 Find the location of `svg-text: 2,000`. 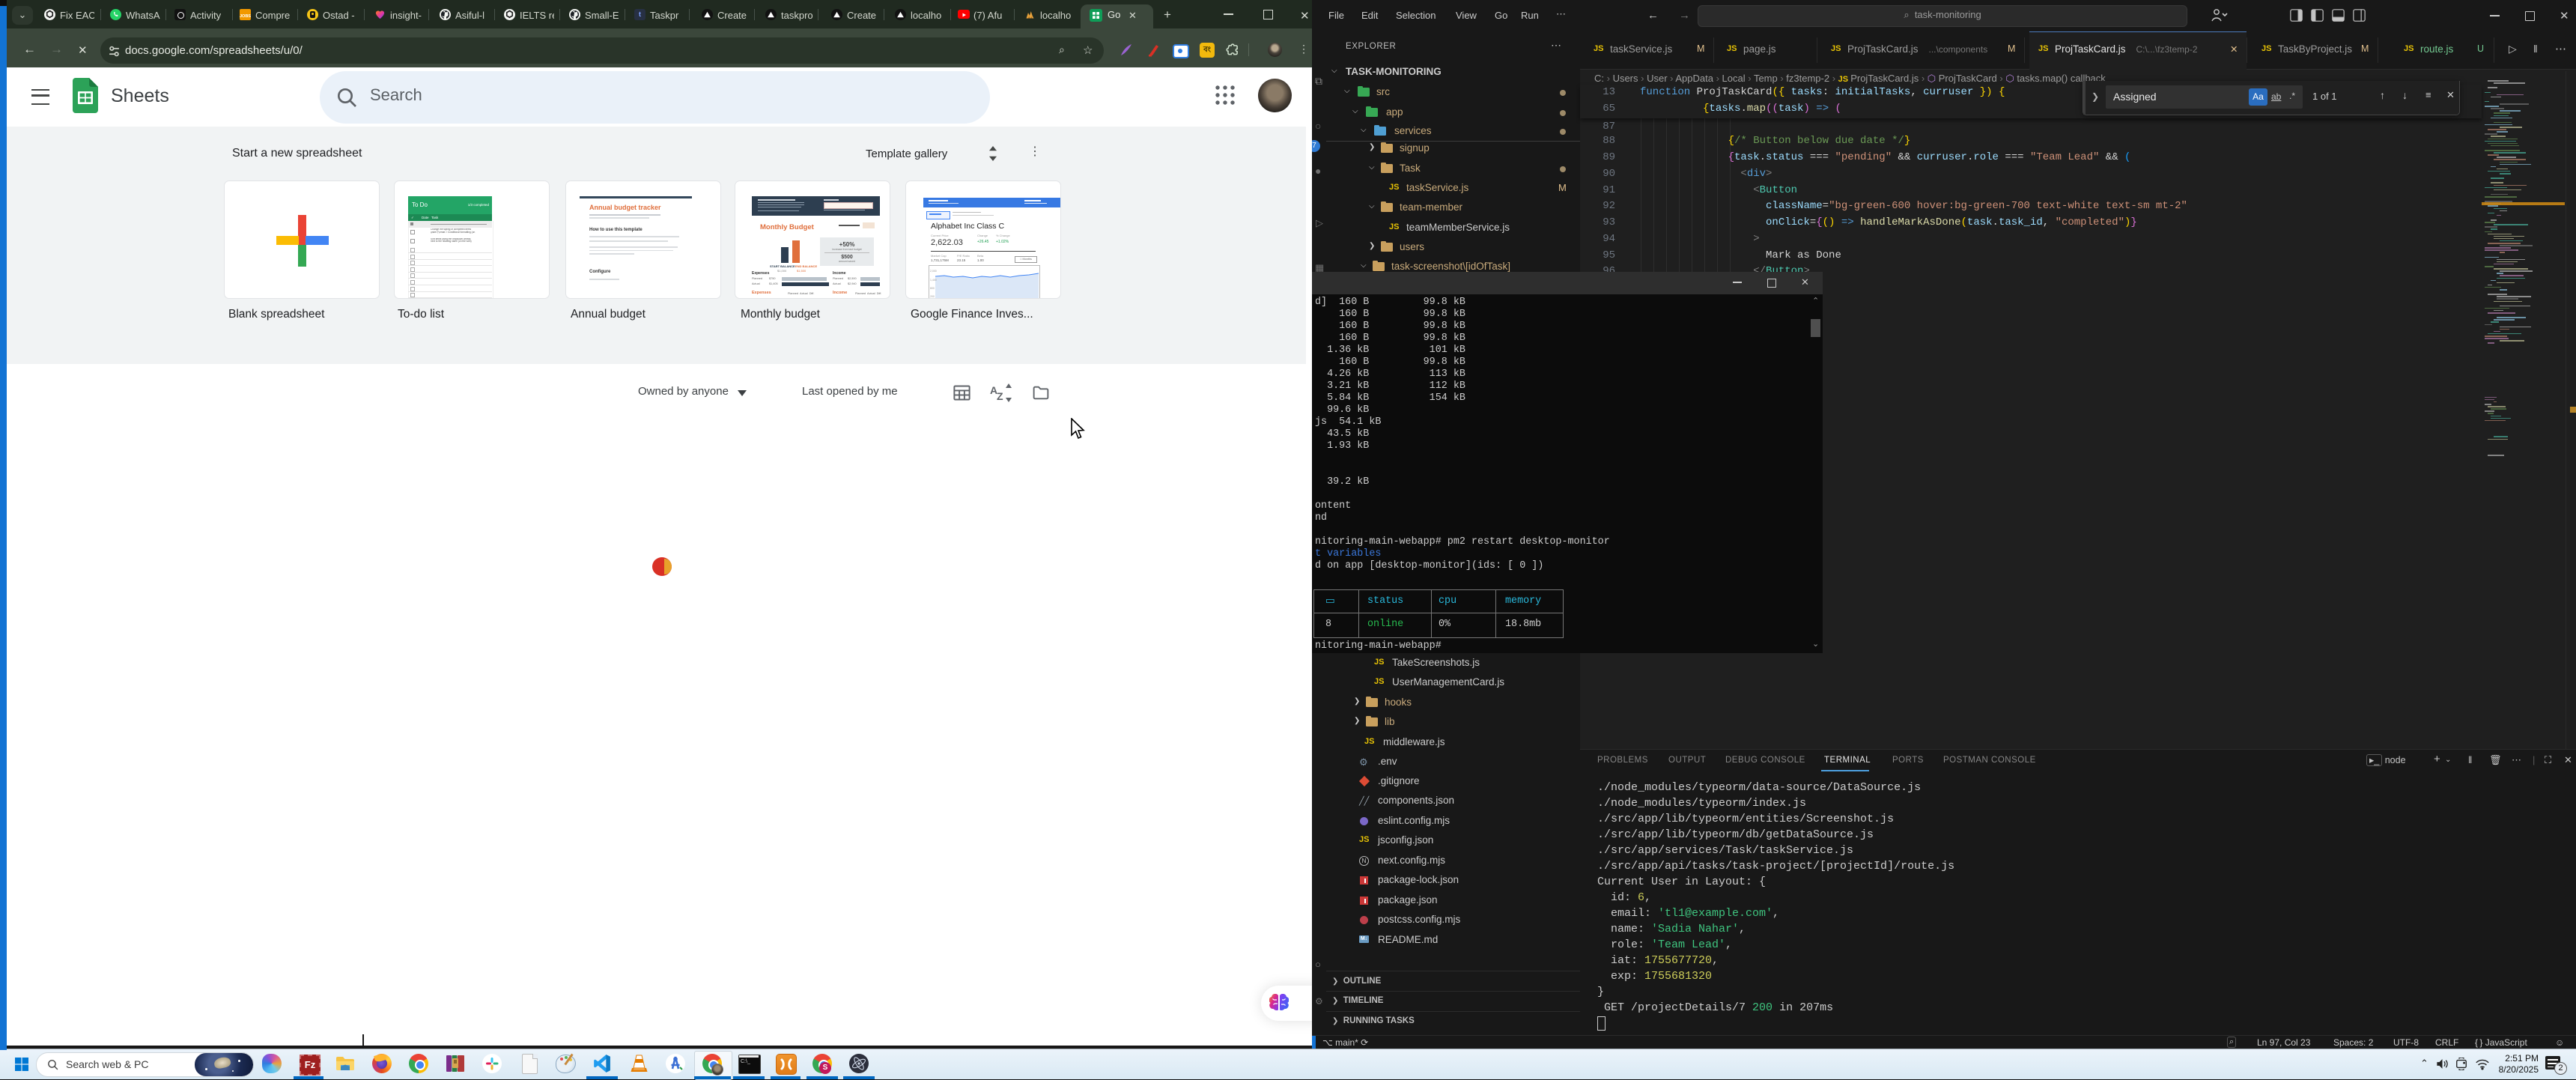

svg-text: 2,000 is located at coordinates (933, 271).